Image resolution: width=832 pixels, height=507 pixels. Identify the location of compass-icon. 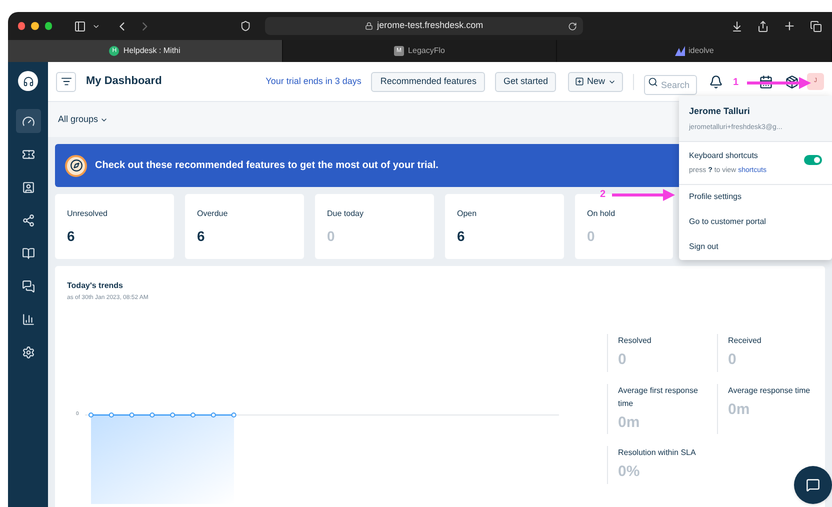
(76, 165).